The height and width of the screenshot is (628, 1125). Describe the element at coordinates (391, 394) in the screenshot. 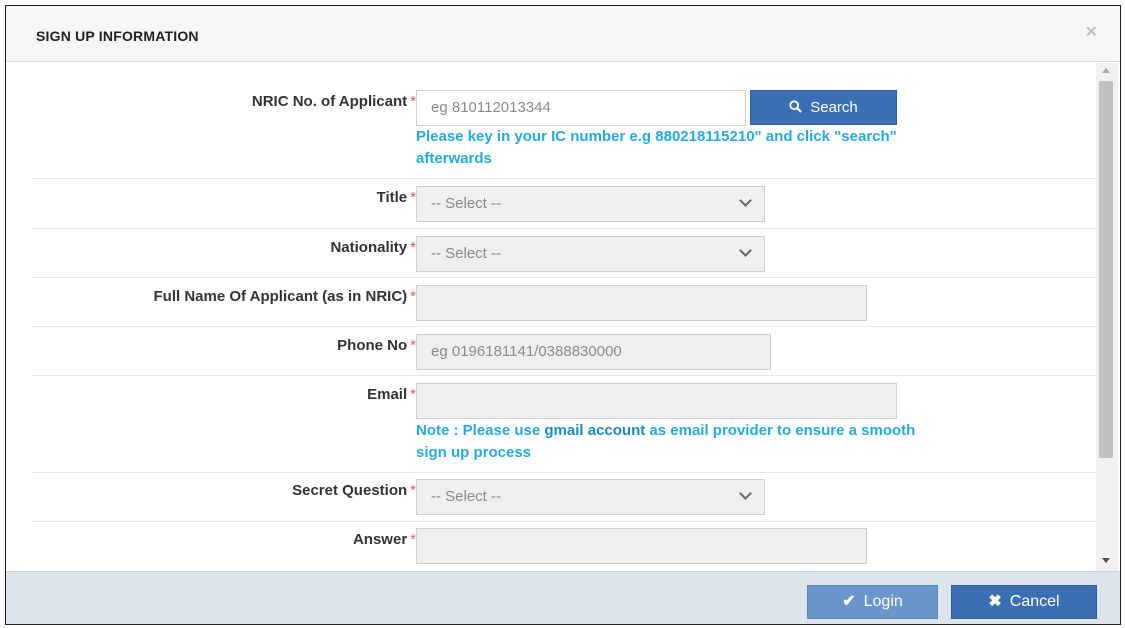

I see `email-label: Email *` at that location.